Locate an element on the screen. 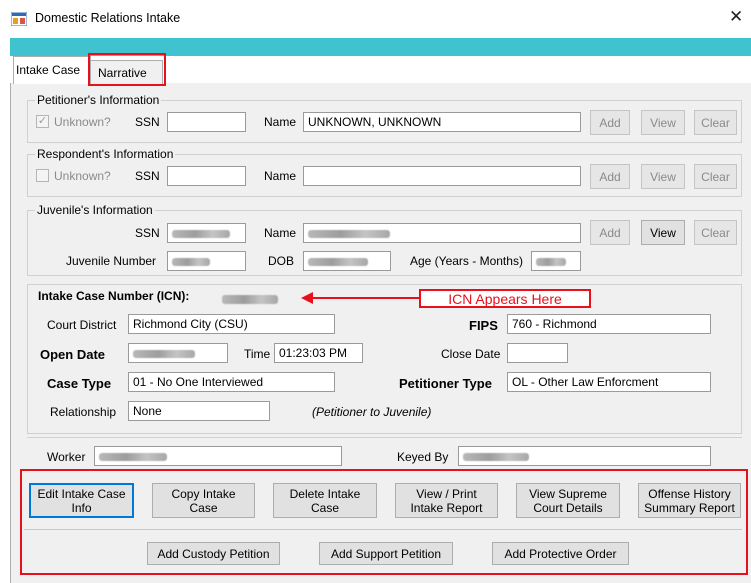  juvenile-ssn-label: SSN is located at coordinates (147, 233).